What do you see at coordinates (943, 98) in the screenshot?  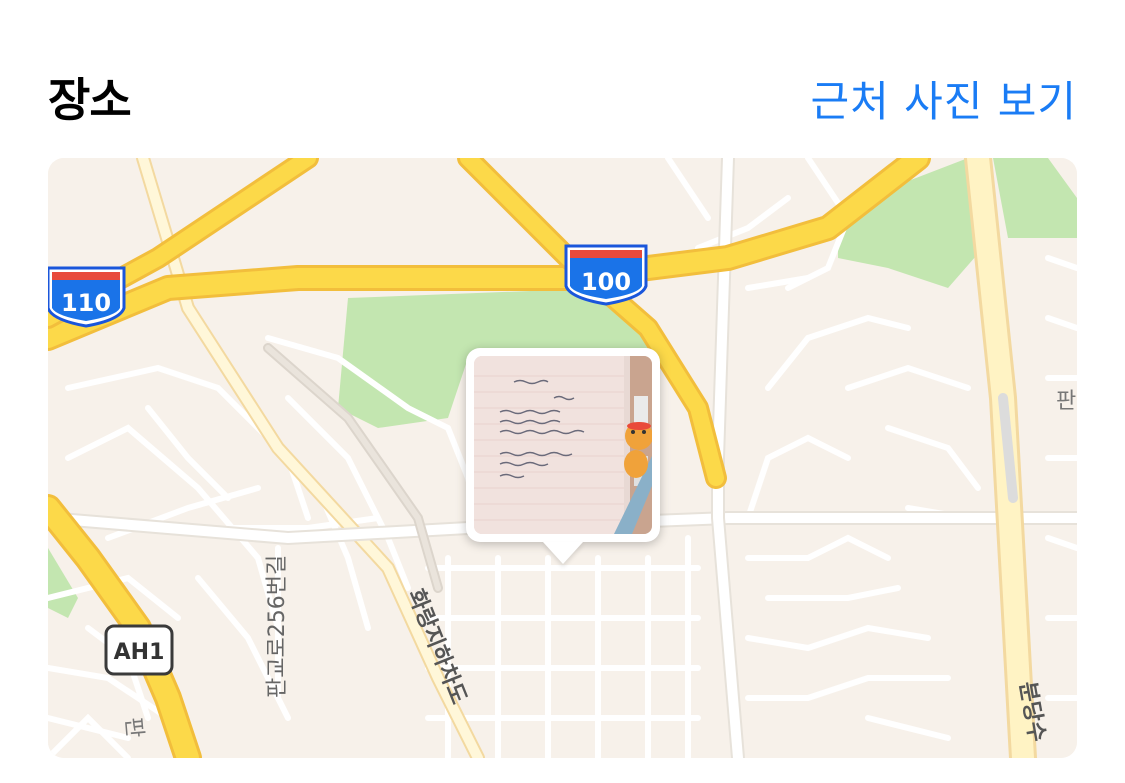 I see `show-nearby-photos-link: 근처 사진 보기` at bounding box center [943, 98].